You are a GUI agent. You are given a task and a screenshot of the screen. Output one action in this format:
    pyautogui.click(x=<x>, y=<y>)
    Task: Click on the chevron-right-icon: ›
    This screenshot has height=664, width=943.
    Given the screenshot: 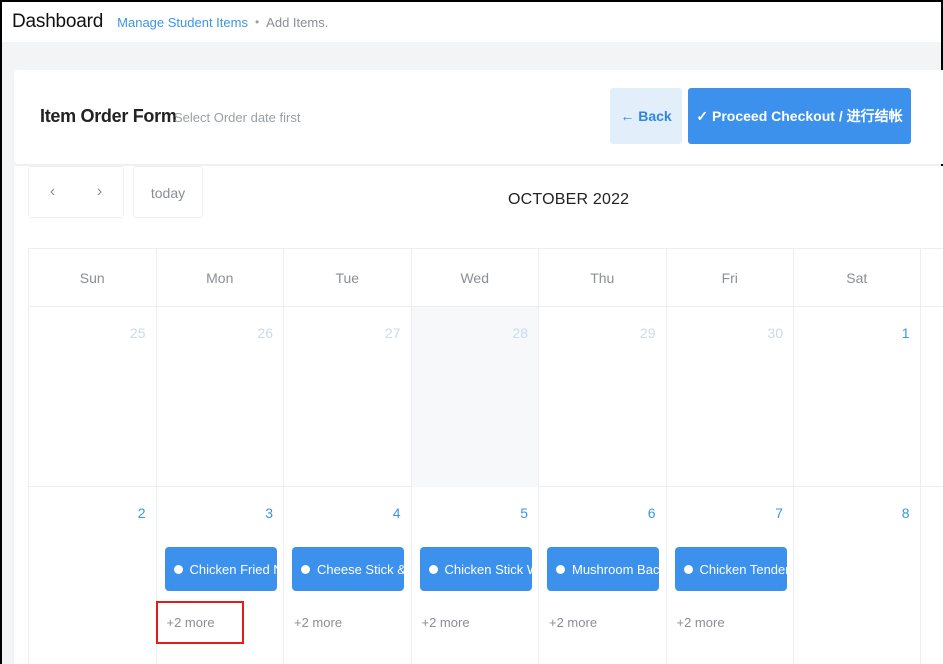 What is the action you would take?
    pyautogui.click(x=99, y=191)
    